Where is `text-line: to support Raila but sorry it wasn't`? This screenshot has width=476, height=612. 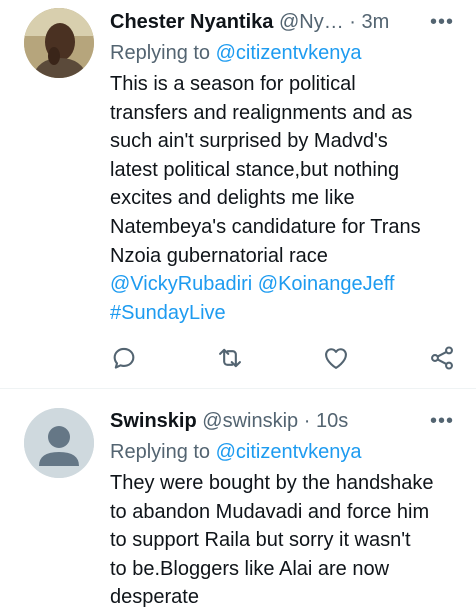 text-line: to support Raila but sorry it wasn't is located at coordinates (260, 540).